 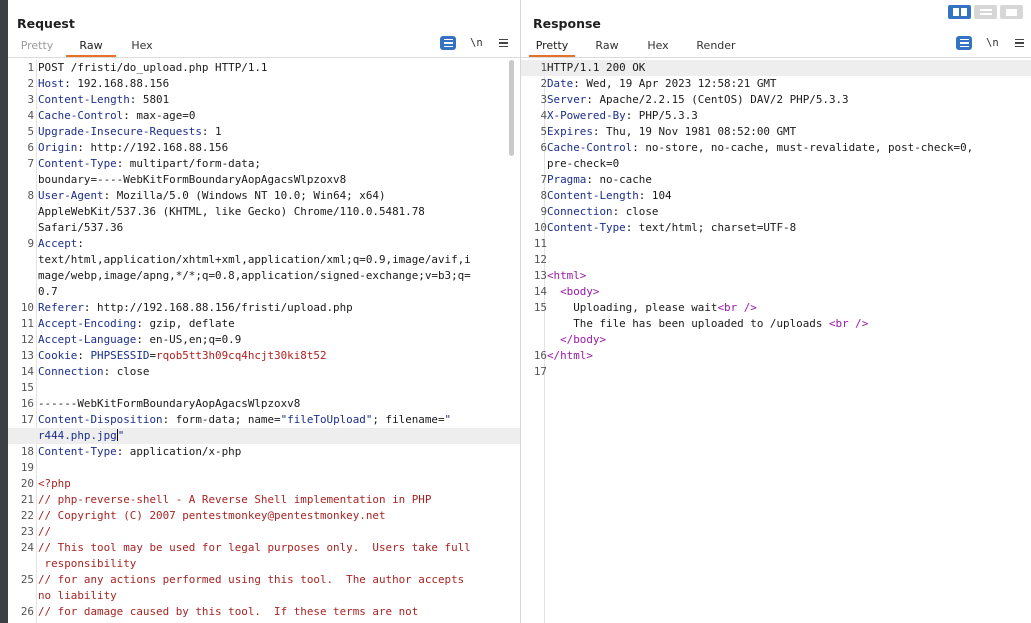 What do you see at coordinates (688, 323) in the screenshot?
I see `response-token: The file has been uploaded to /uploads` at bounding box center [688, 323].